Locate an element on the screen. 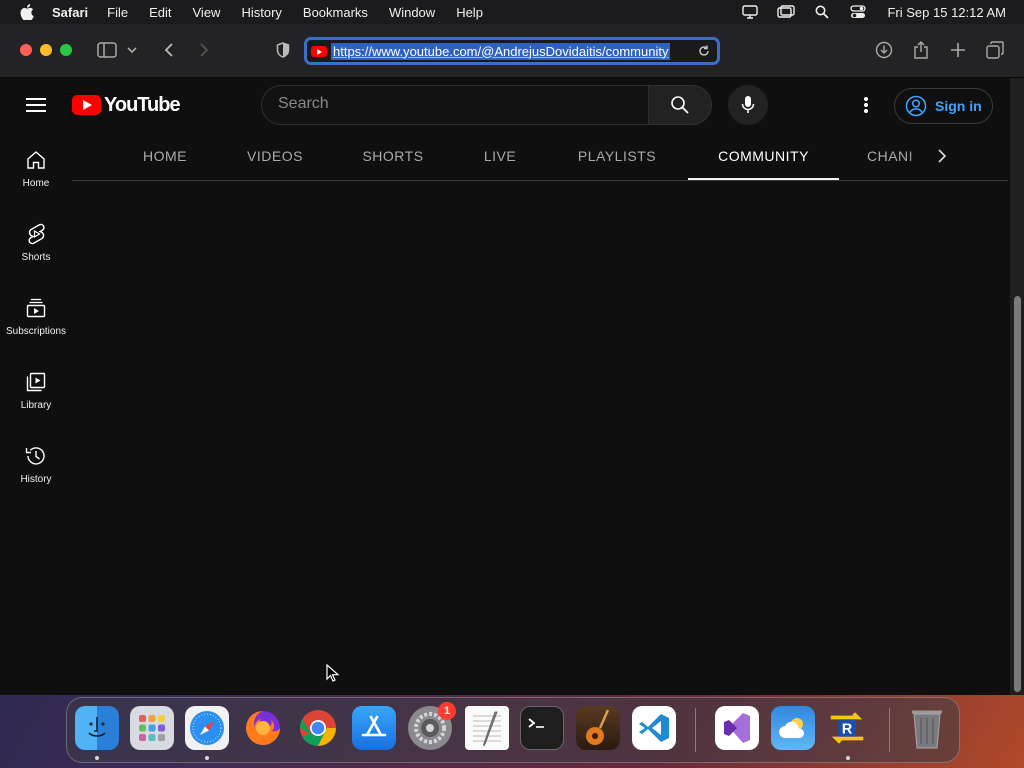  menu-app-name: Safari is located at coordinates (70, 12).